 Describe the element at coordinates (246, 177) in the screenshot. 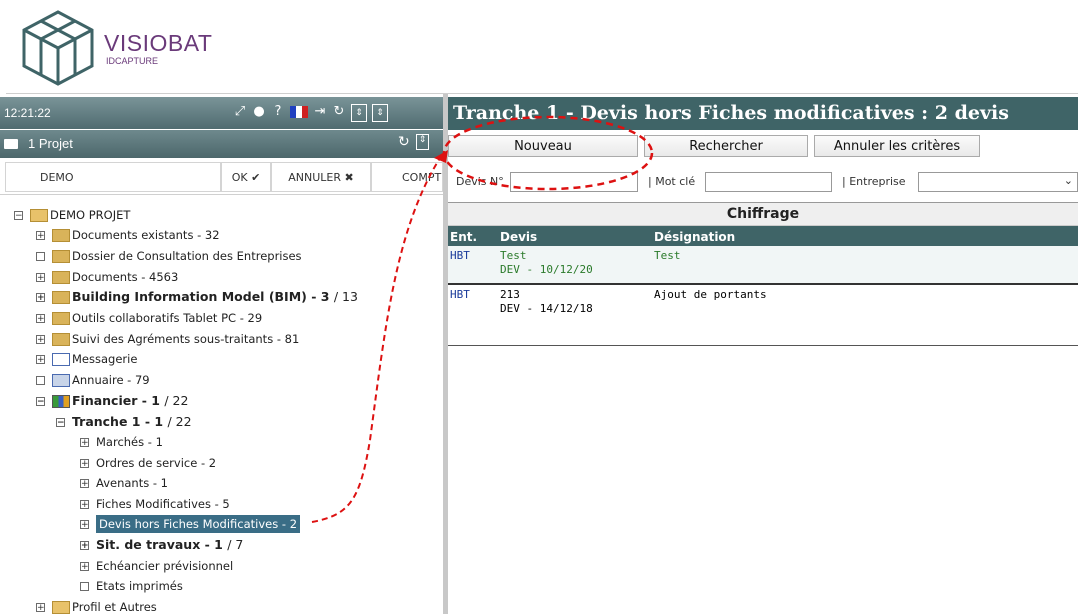

I see `ok-button: OK ✔` at that location.